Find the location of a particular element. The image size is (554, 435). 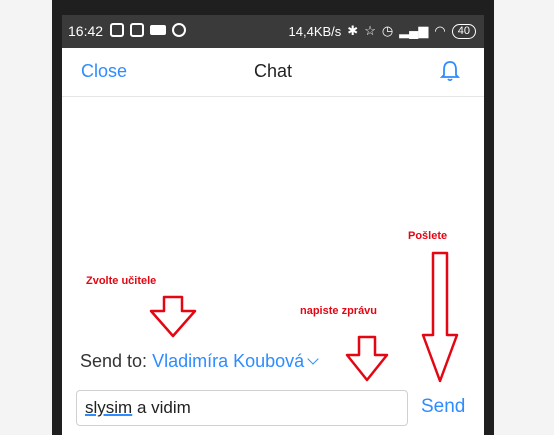

chevron-down-icon is located at coordinates (313, 359).